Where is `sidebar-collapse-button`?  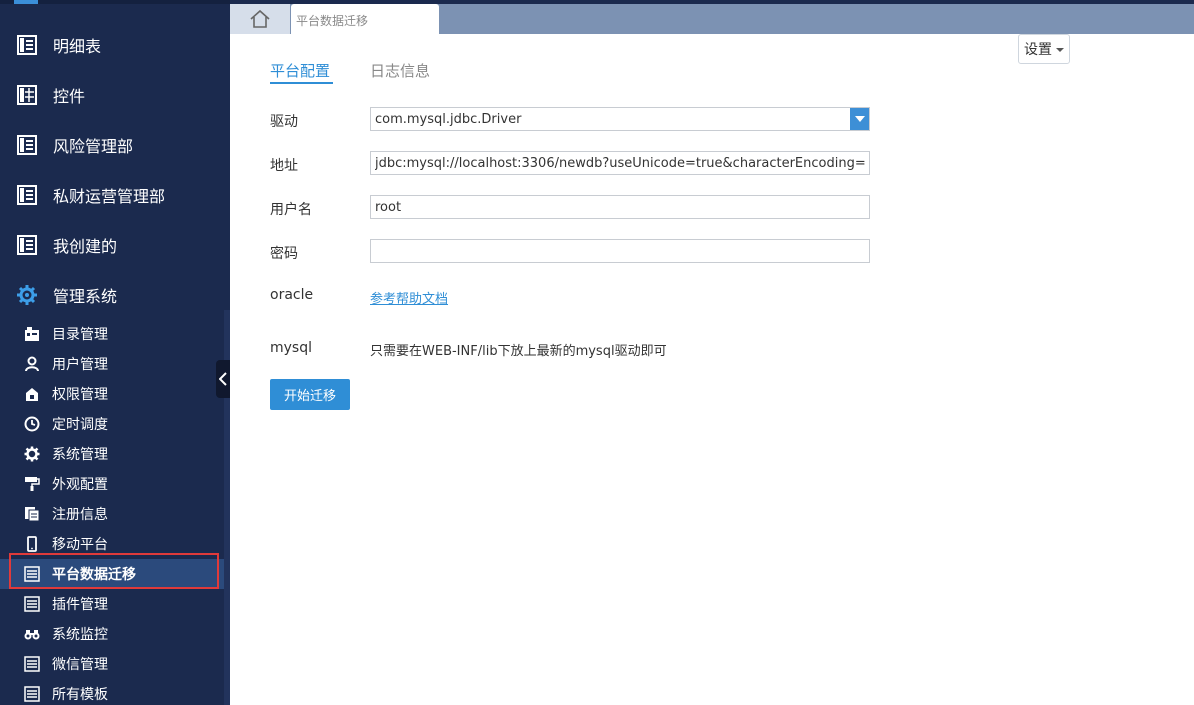 sidebar-collapse-button is located at coordinates (223, 379).